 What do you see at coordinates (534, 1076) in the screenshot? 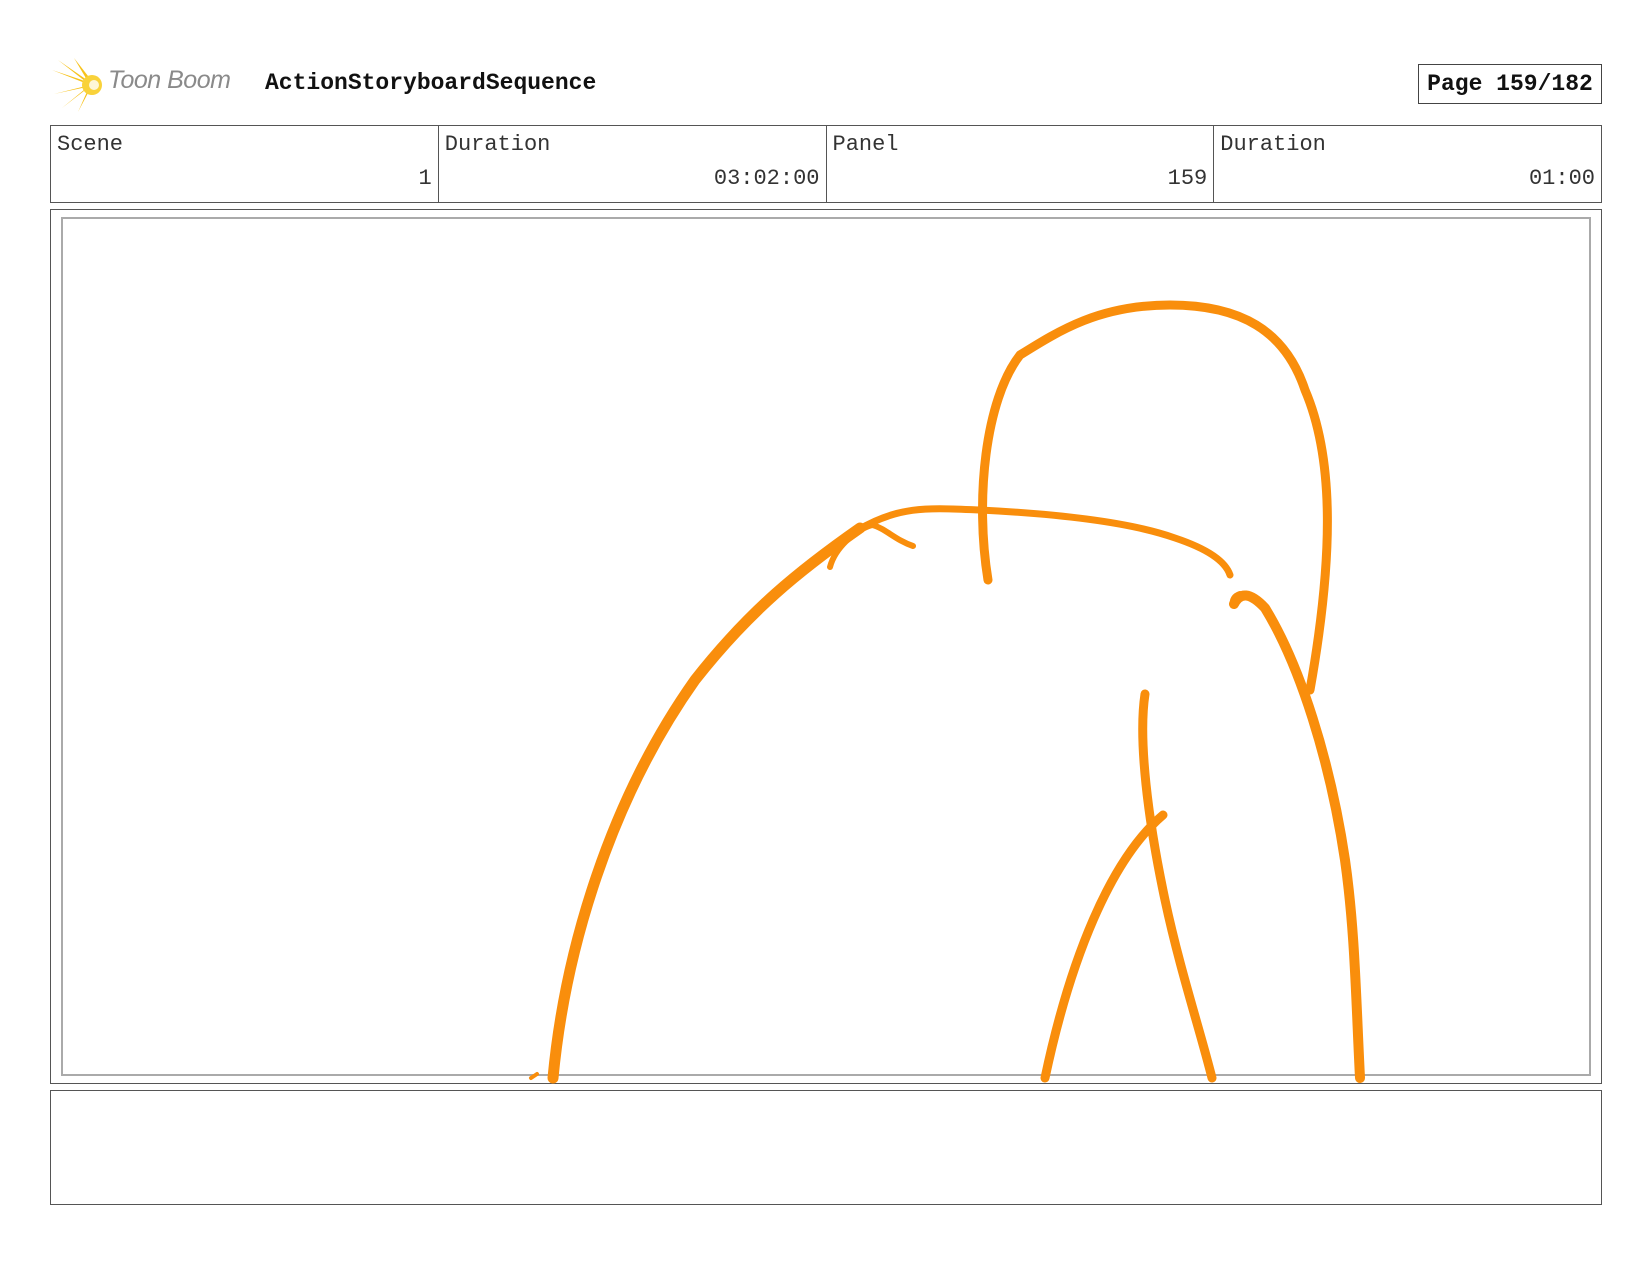
I see `sketch-stroke-mark` at bounding box center [534, 1076].